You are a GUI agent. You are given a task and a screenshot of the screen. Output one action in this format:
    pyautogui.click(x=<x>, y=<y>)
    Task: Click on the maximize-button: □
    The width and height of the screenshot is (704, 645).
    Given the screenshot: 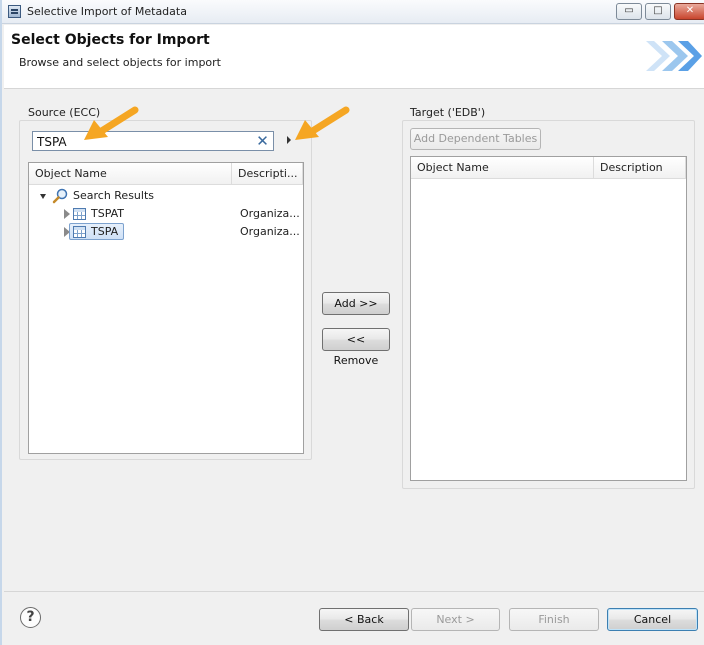 What is the action you would take?
    pyautogui.click(x=658, y=11)
    